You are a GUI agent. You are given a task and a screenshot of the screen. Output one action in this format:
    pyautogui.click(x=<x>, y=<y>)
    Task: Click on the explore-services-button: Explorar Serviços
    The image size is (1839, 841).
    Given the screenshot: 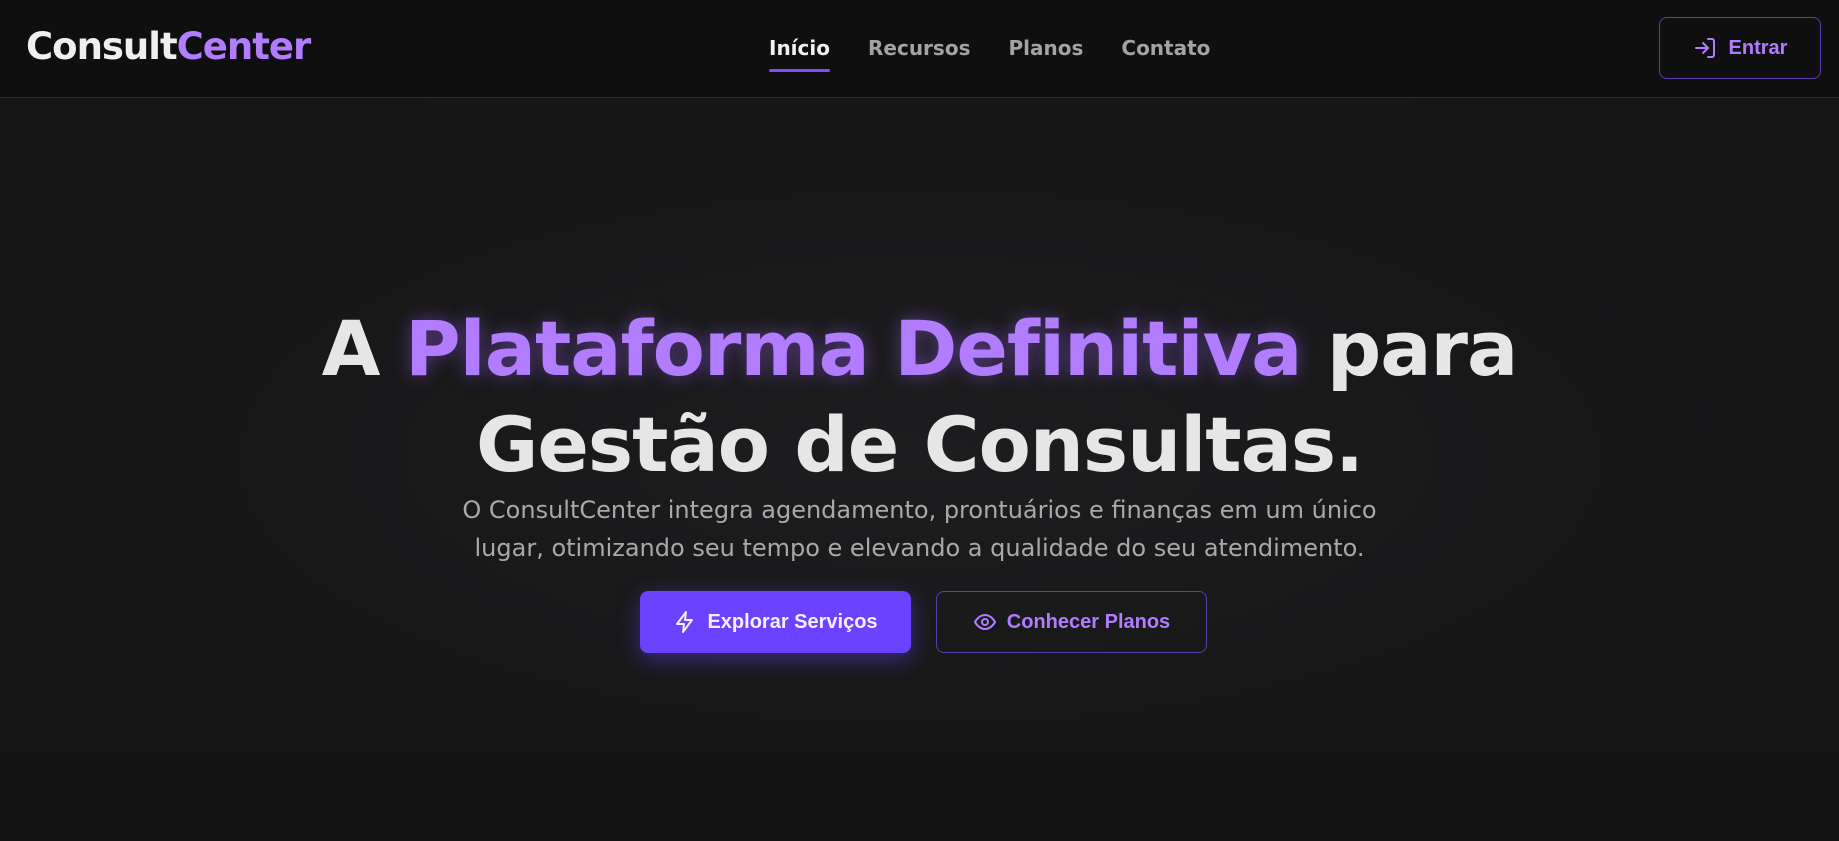 What is the action you would take?
    pyautogui.click(x=775, y=622)
    